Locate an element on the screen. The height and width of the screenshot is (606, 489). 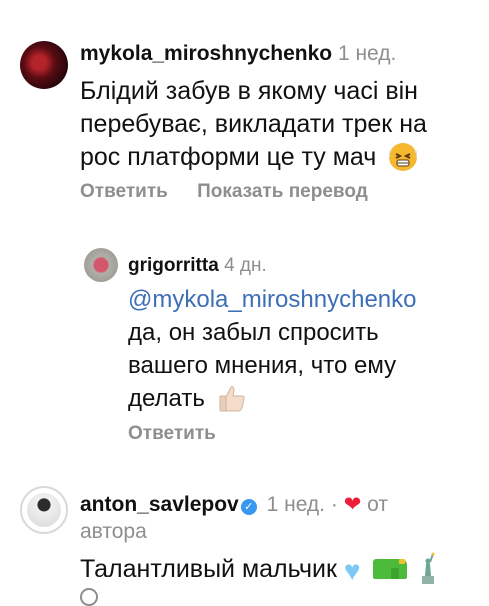
reply-actions: Ответить is located at coordinates (172, 434).